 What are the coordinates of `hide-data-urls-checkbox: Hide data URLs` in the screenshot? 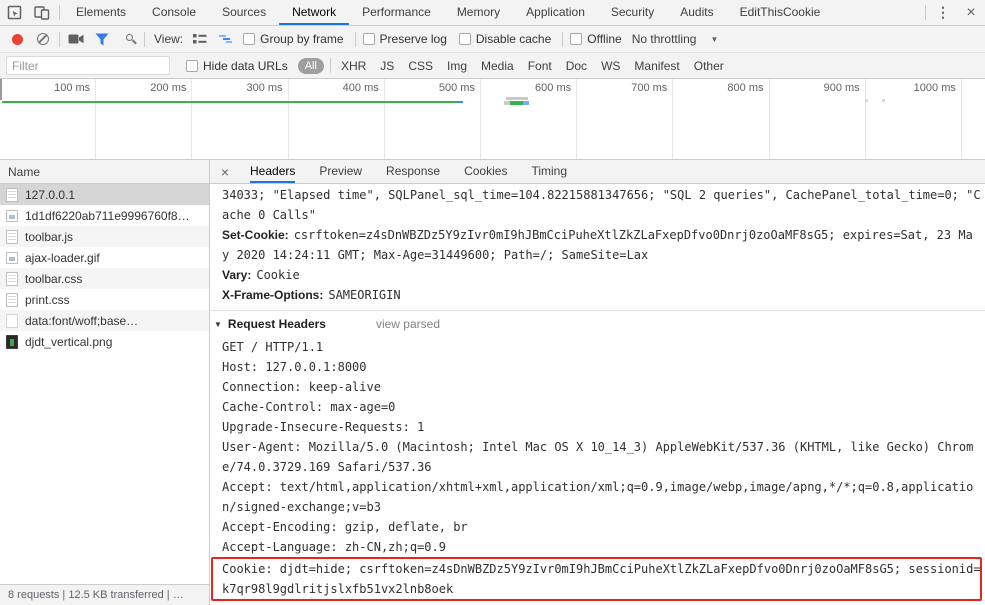 It's located at (237, 66).